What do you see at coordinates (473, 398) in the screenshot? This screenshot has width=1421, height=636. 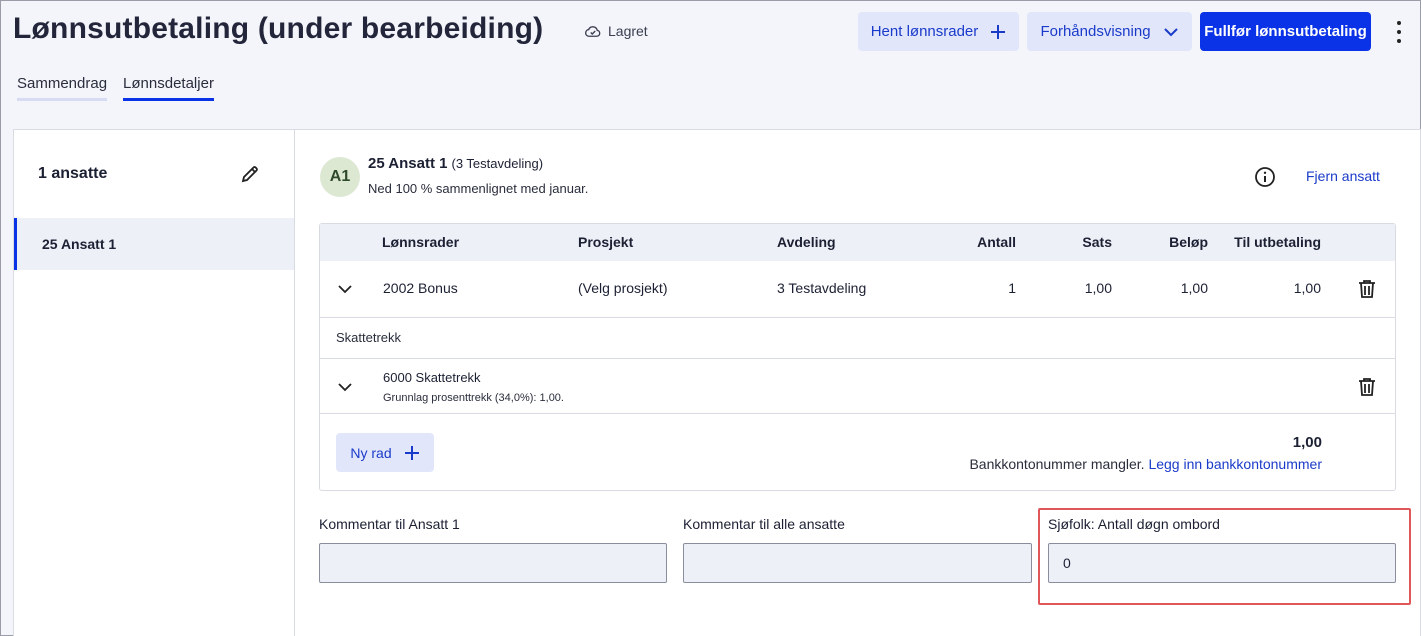 I see `tax-row-subtitle: Grunnlag prosenttrekk (34,0%): 1,00.` at bounding box center [473, 398].